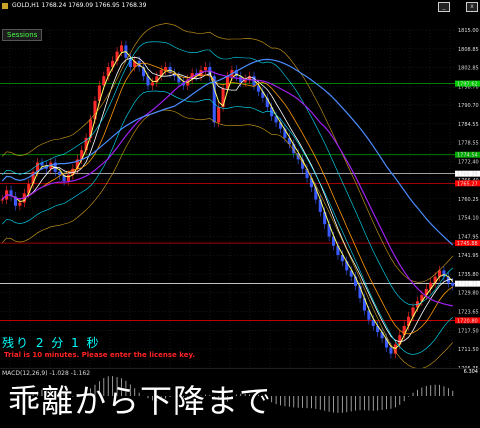 This screenshot has width=480, height=428. I want to click on chart-symbol-icon, so click(5, 5).